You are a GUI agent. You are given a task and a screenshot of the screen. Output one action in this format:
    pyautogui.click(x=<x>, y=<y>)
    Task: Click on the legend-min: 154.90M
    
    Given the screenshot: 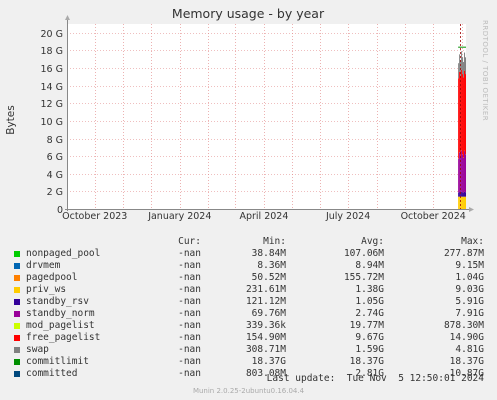 What is the action you would take?
    pyautogui.click(x=265, y=337)
    